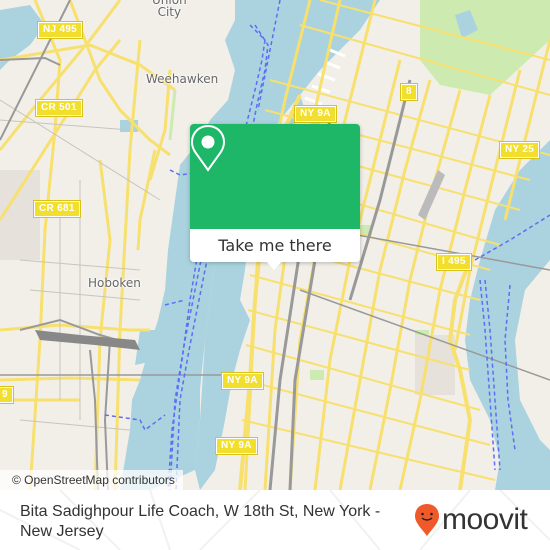 The height and width of the screenshot is (550, 550). Describe the element at coordinates (315, 114) in the screenshot. I see `route-shield-ny9a-top: NY 9A` at that location.